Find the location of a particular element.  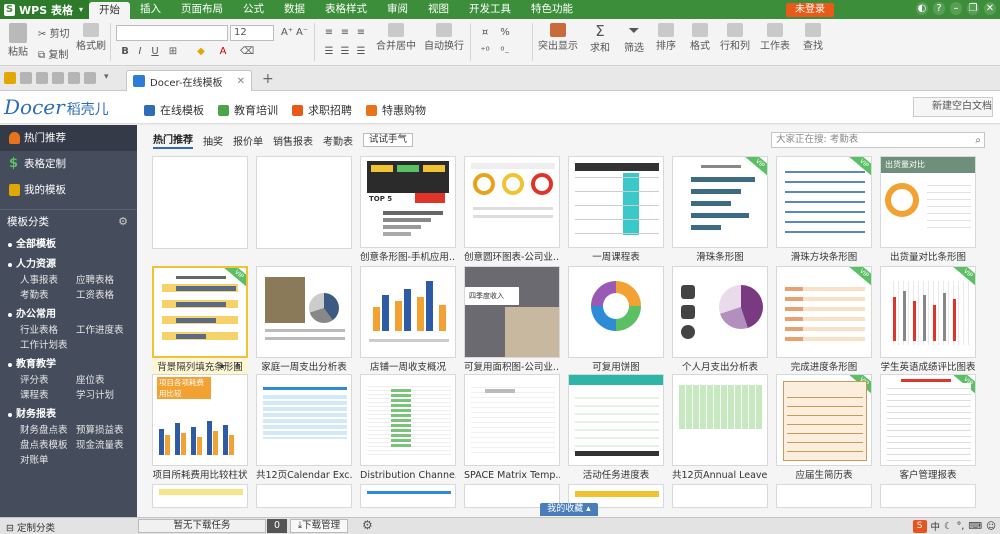

menu-tab-table-style: 表格样式 is located at coordinates (346, 9).